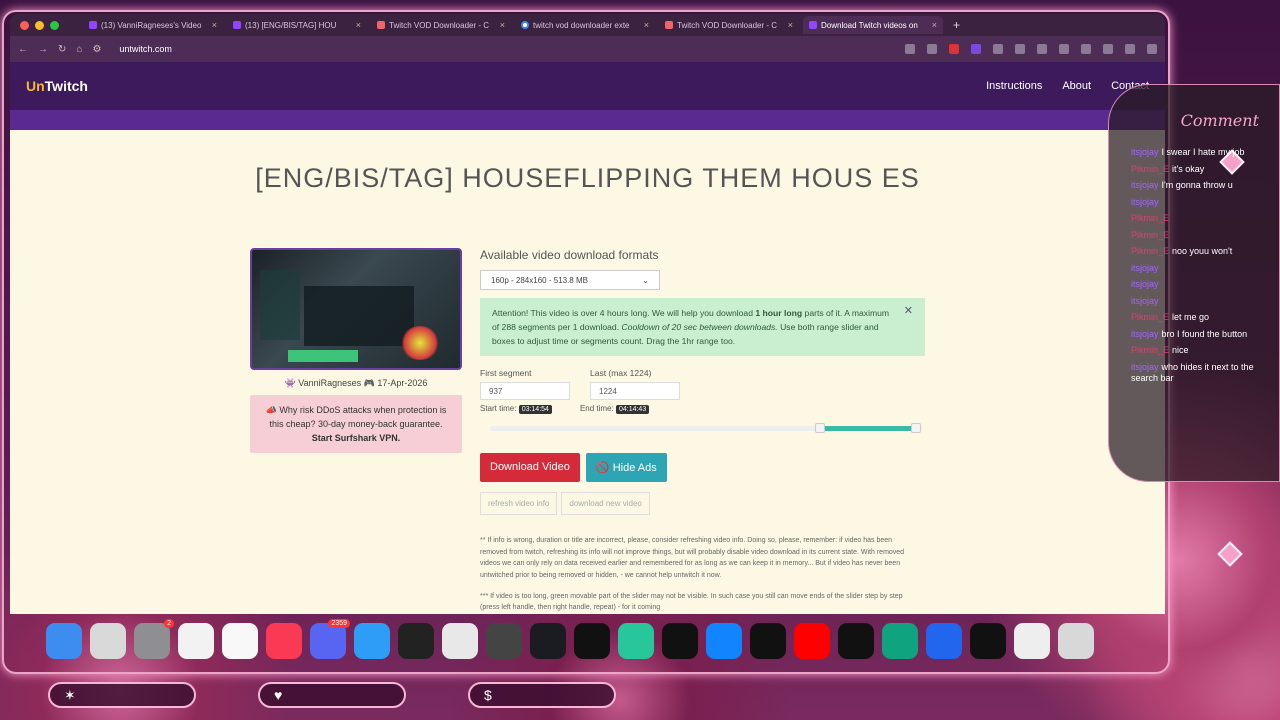 This screenshot has height=720, width=1280. Describe the element at coordinates (585, 25) in the screenshot. I see `browser-tab: twitch vod downloader exte ×` at that location.